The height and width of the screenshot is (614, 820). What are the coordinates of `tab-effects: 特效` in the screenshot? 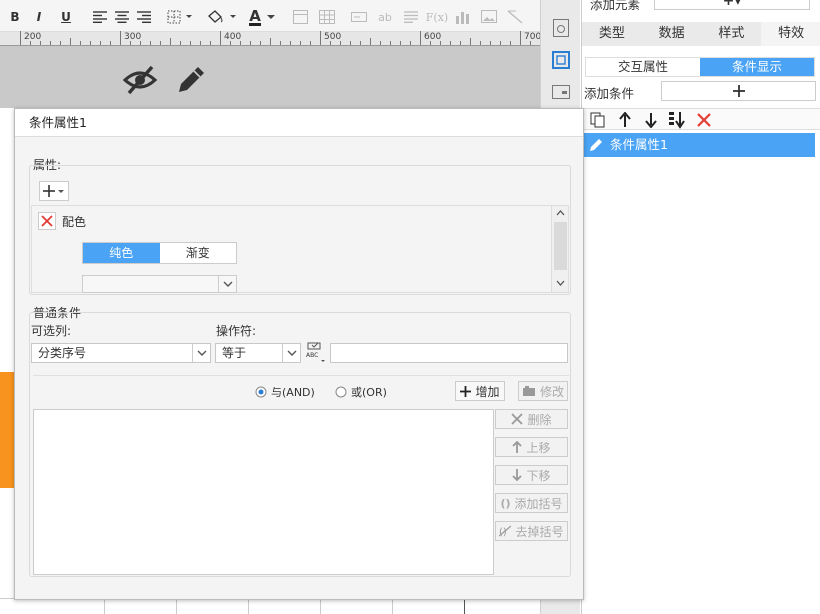 It's located at (790, 34).